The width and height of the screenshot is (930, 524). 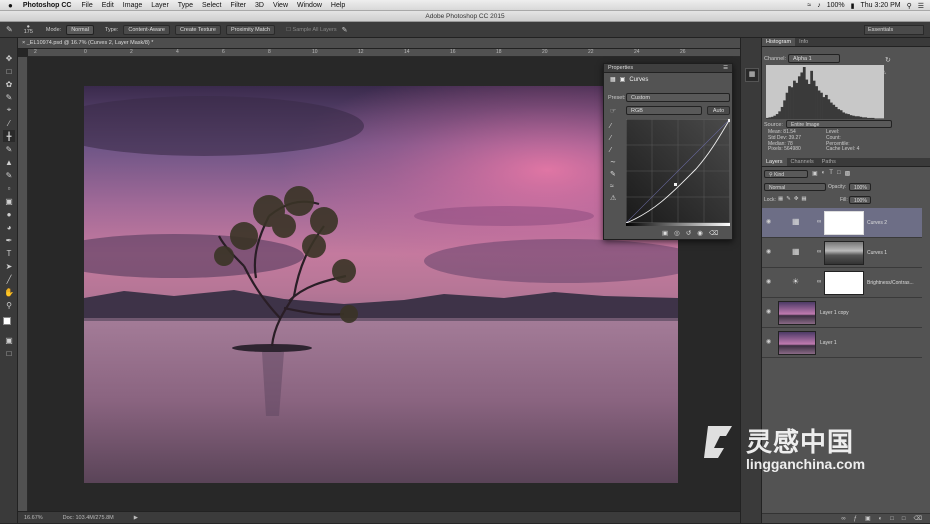 I want to click on wifi-icon: ≈, so click(x=809, y=5).